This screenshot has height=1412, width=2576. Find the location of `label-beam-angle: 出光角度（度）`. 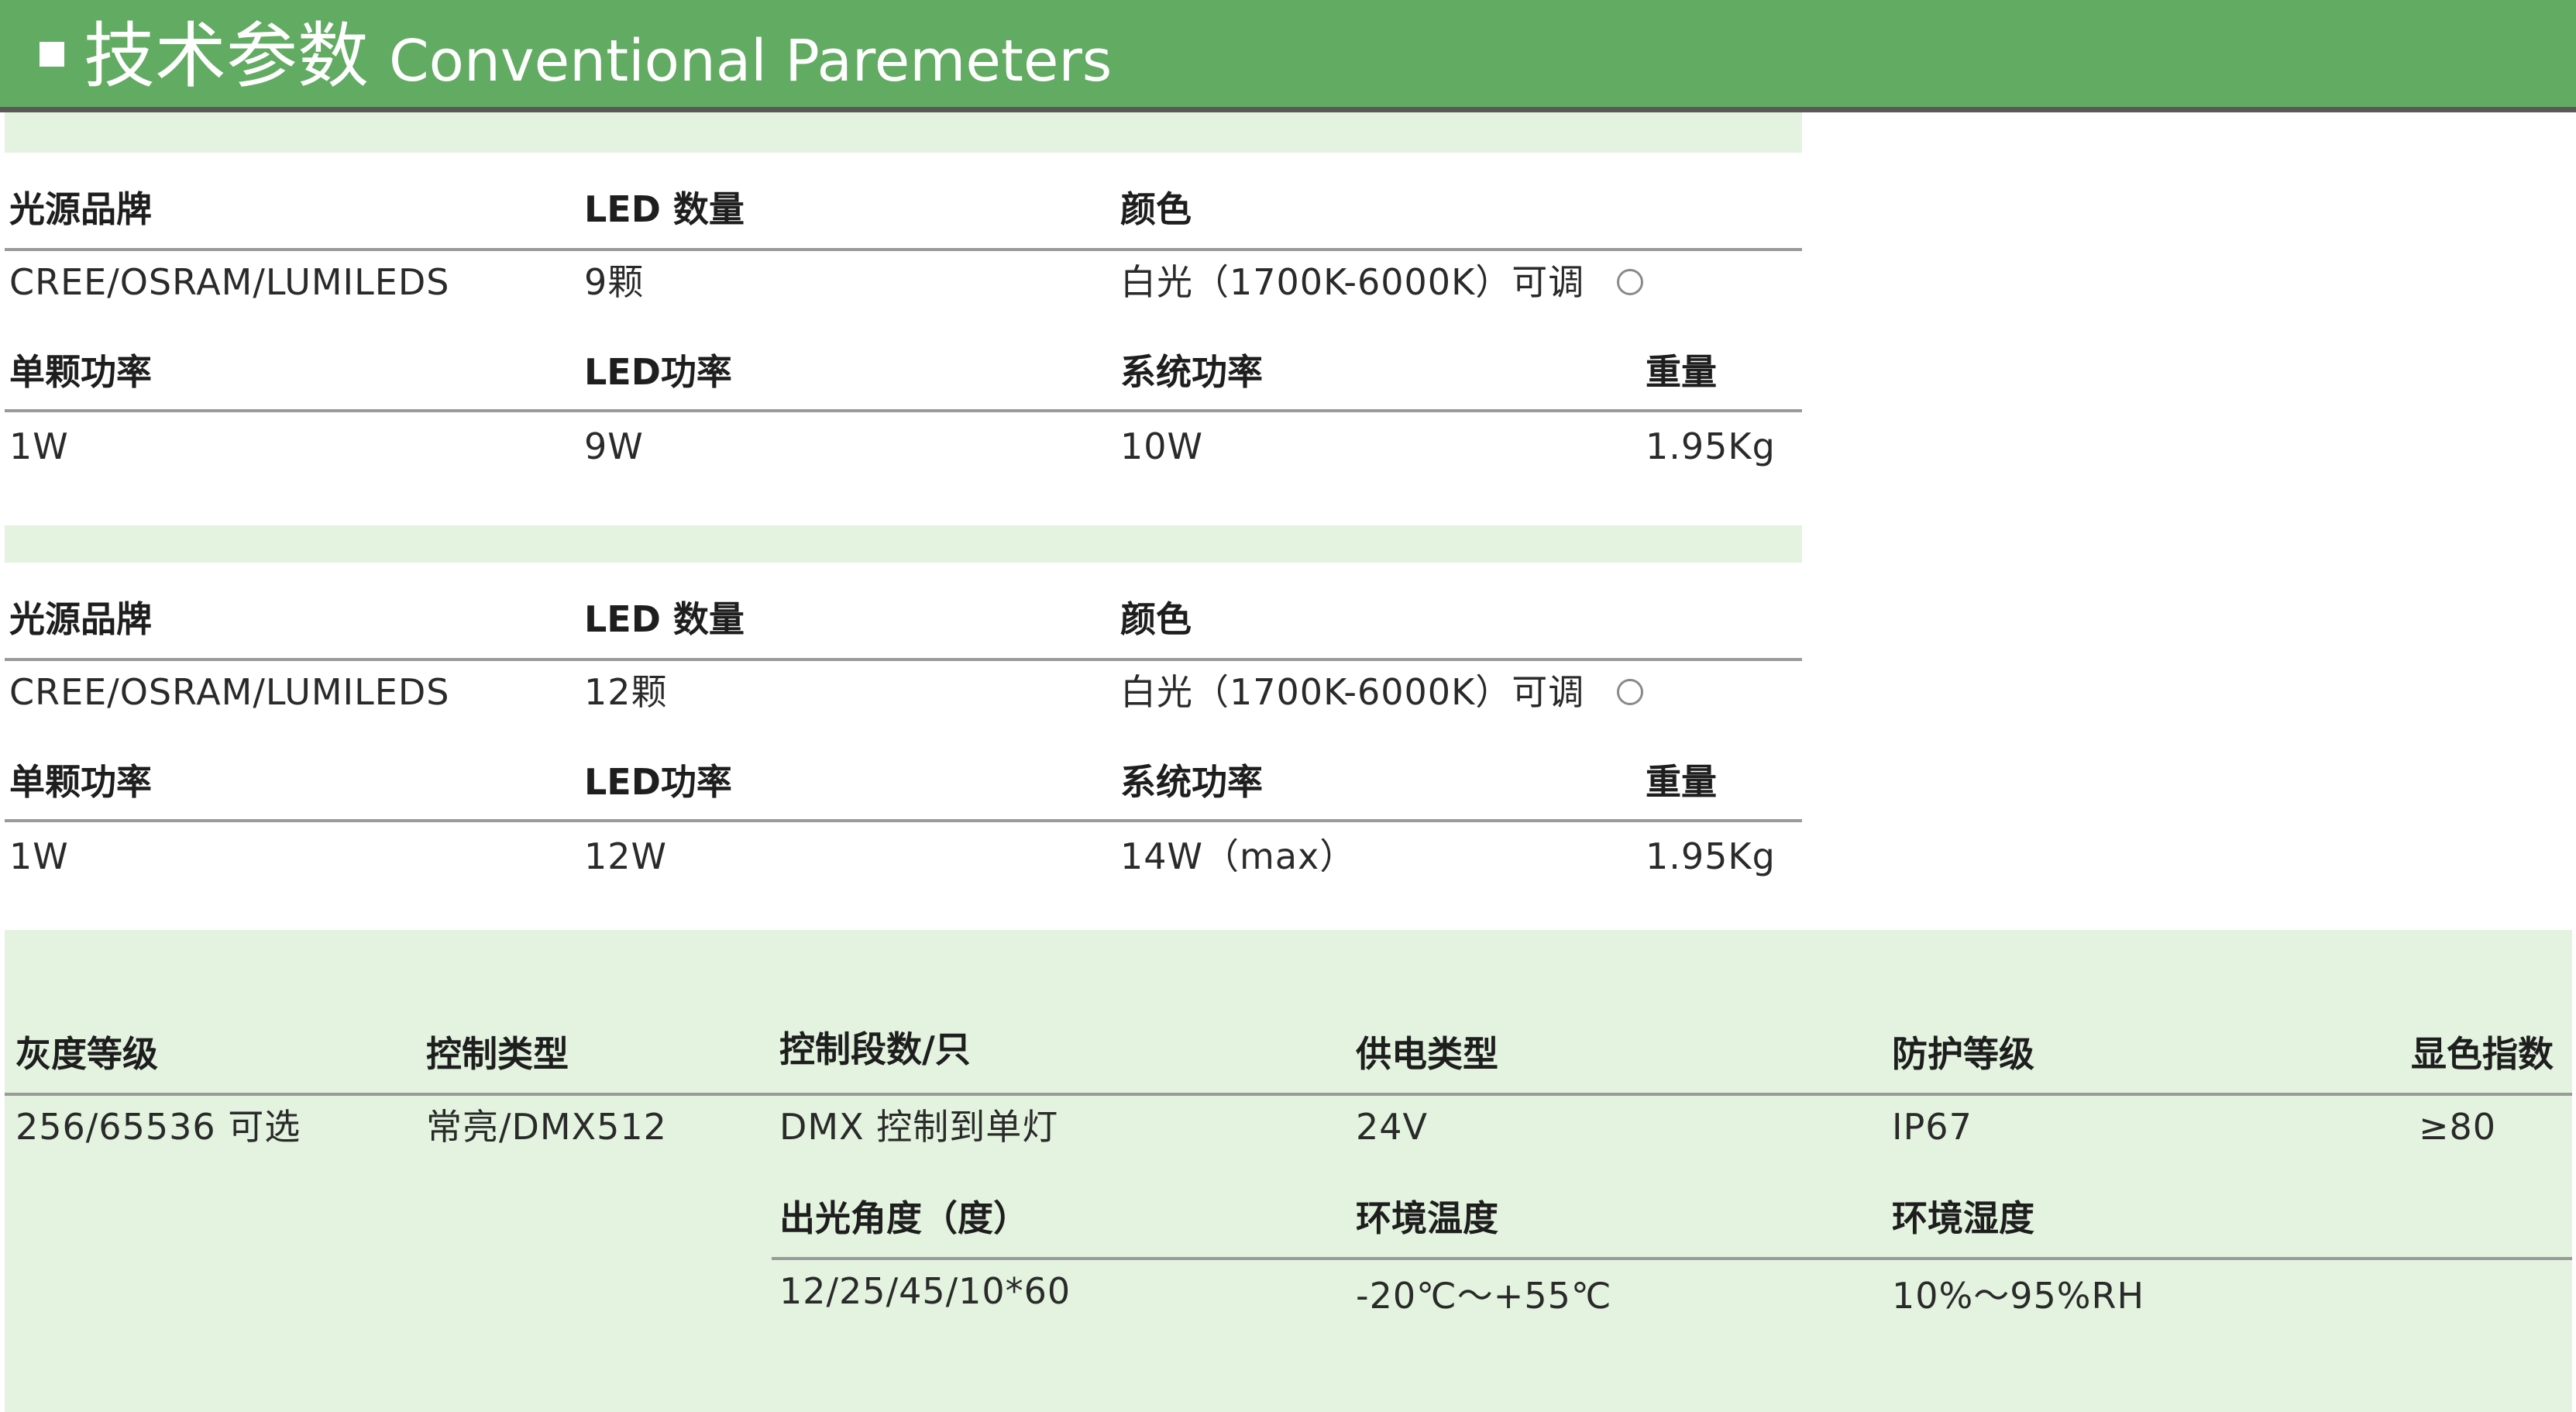

label-beam-angle: 出光角度（度） is located at coordinates (904, 1218).